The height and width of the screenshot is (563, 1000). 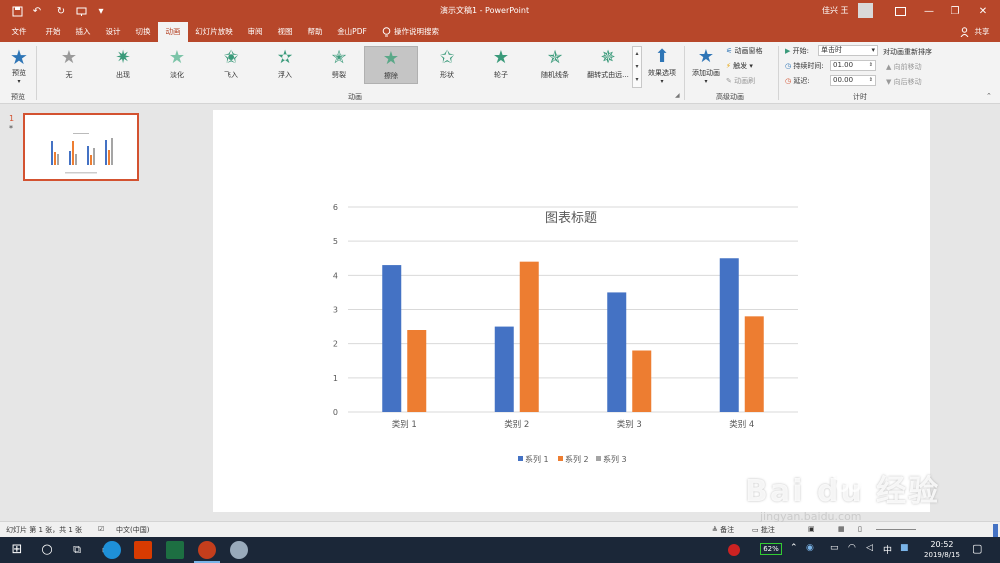 I want to click on animation-wheel: ★ 轮子, so click(x=501, y=65).